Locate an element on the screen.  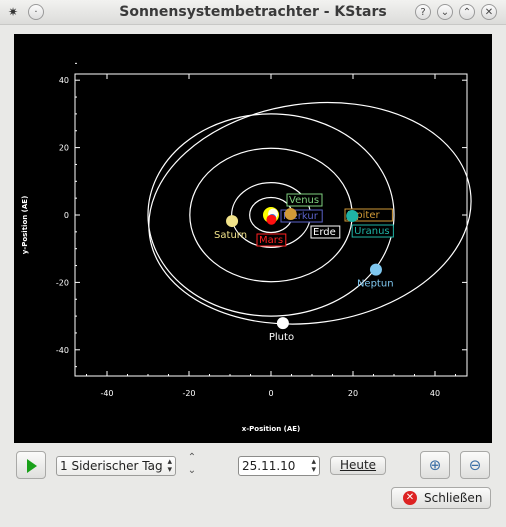
planet-label-venus: Venus is located at coordinates (304, 200).